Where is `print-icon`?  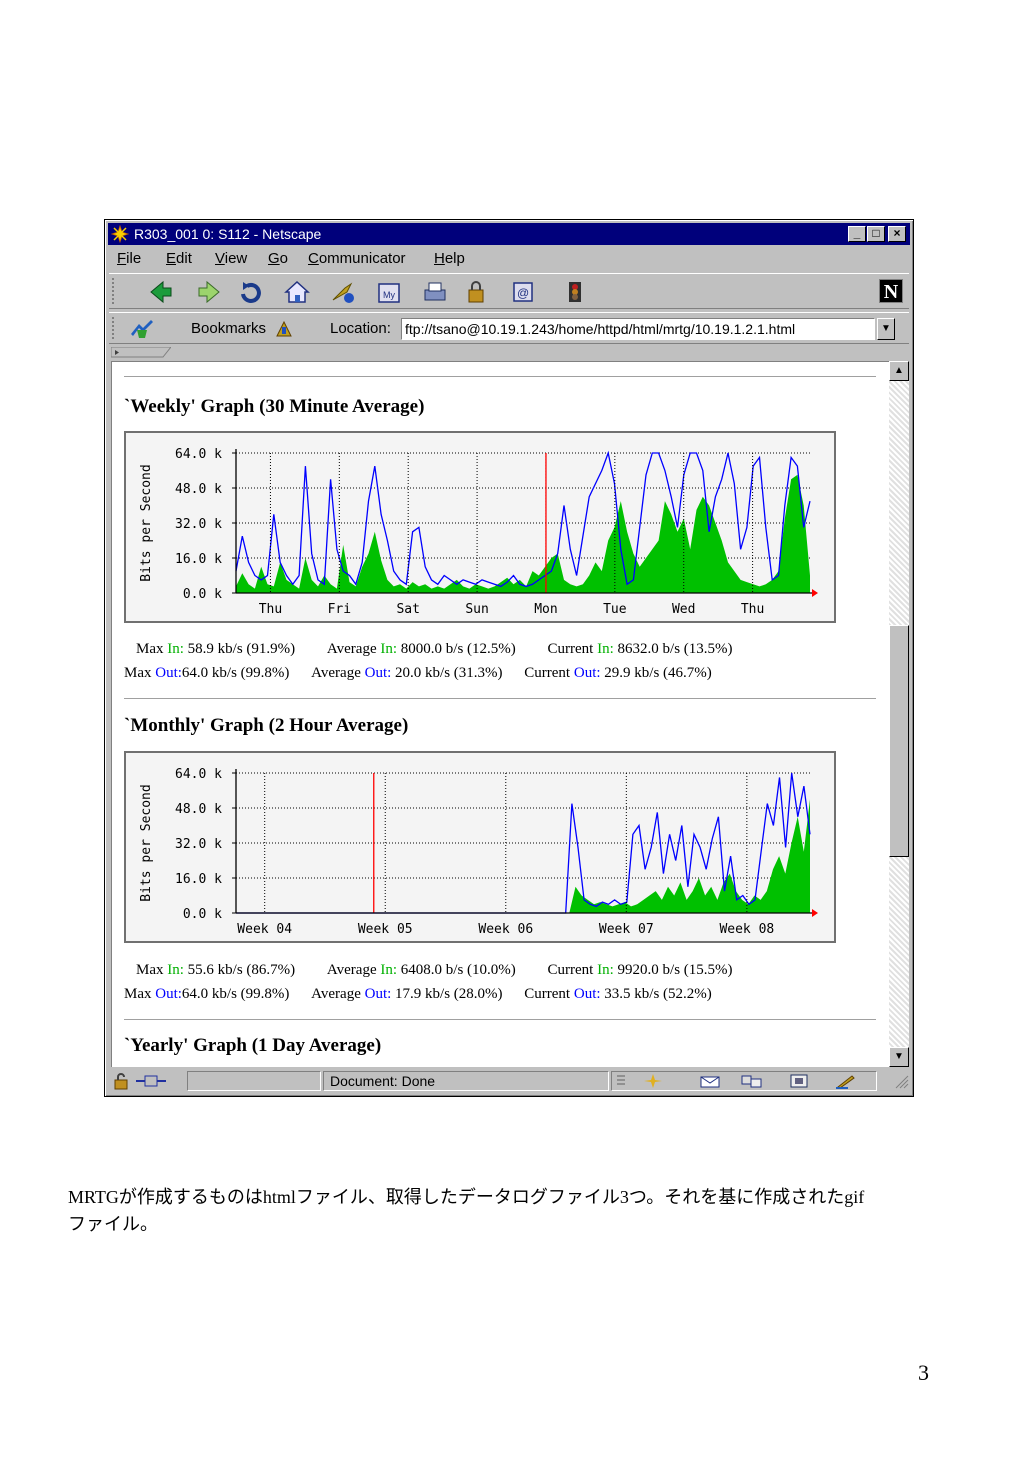 print-icon is located at coordinates (435, 292).